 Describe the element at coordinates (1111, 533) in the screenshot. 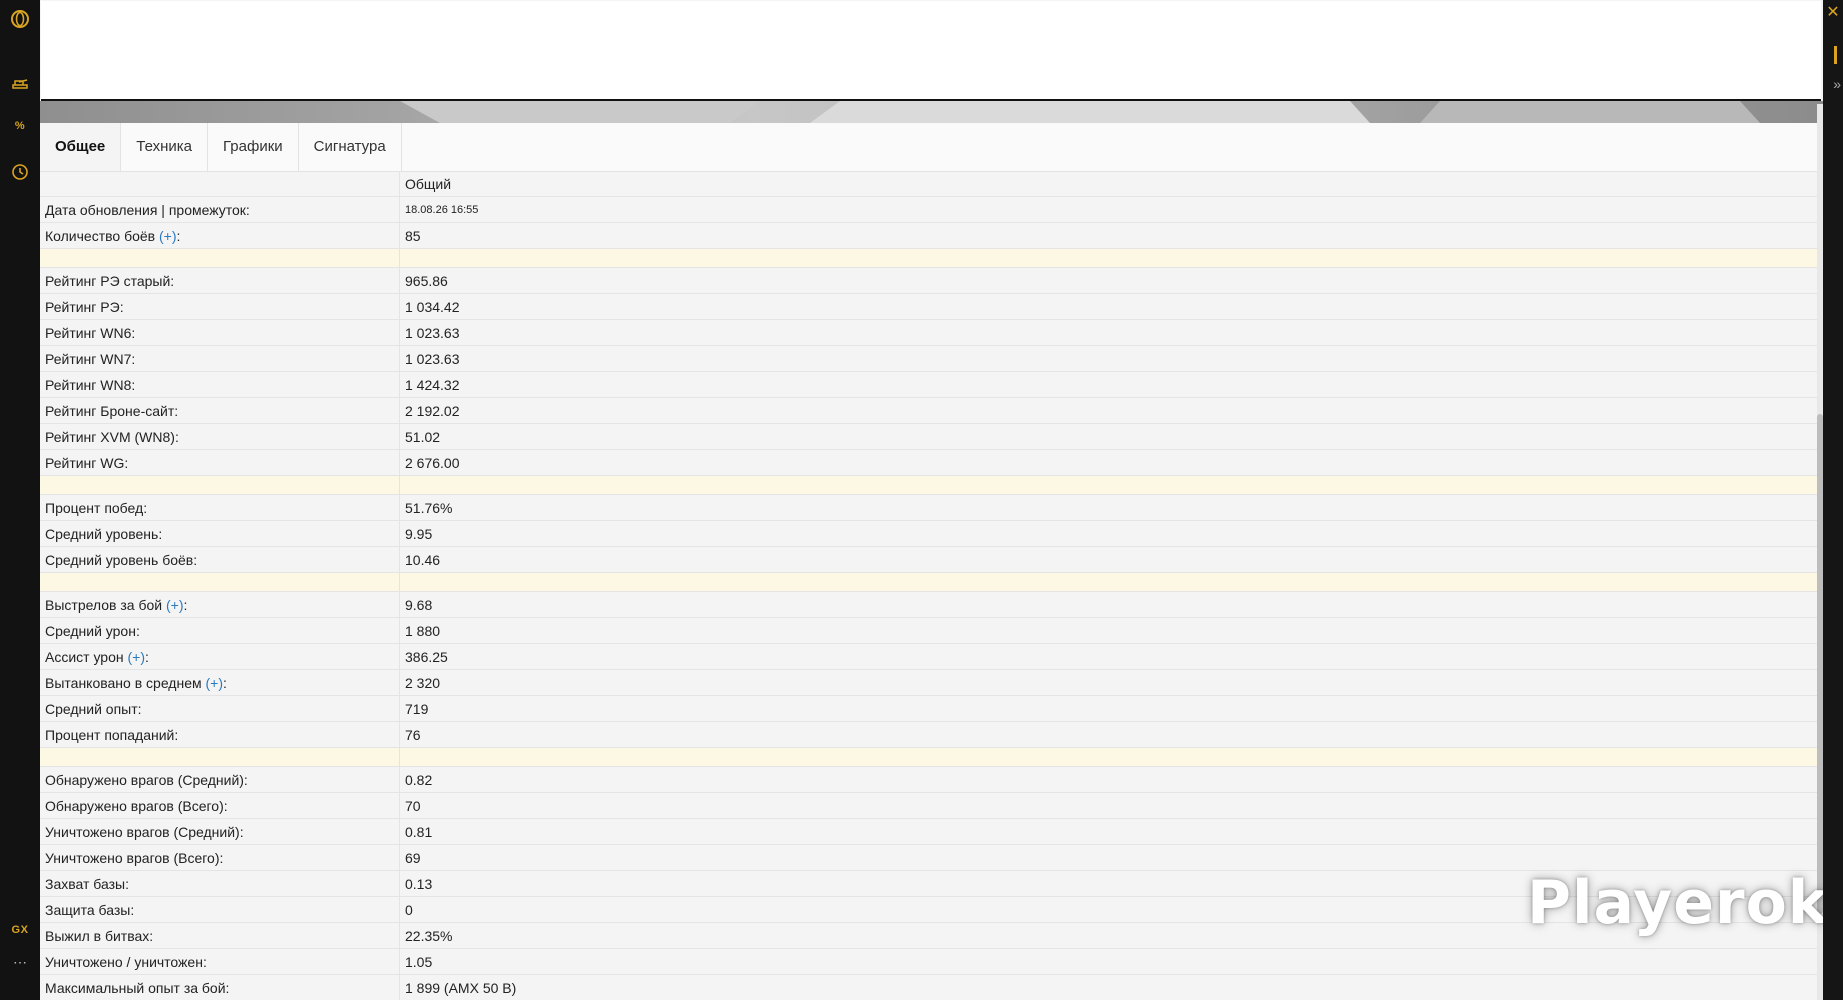

I see `stat-value: 9.95` at that location.